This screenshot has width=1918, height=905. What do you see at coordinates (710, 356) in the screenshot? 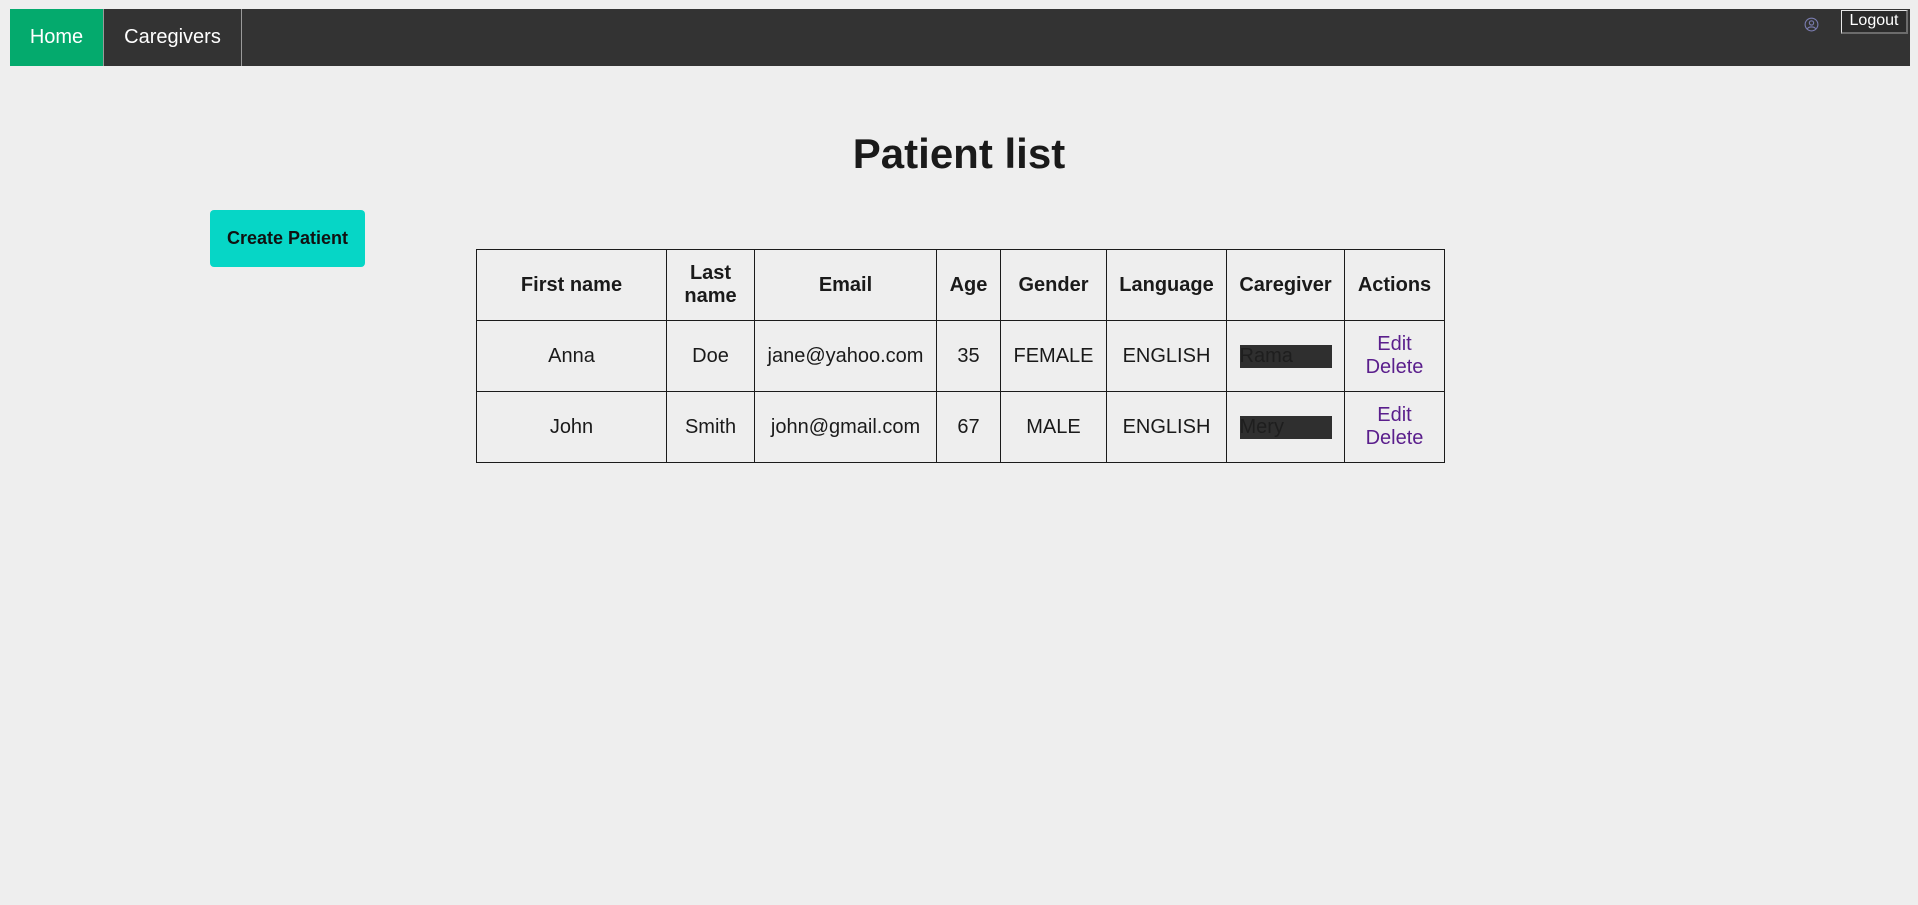
I see `cell-last-name: Doe` at bounding box center [710, 356].